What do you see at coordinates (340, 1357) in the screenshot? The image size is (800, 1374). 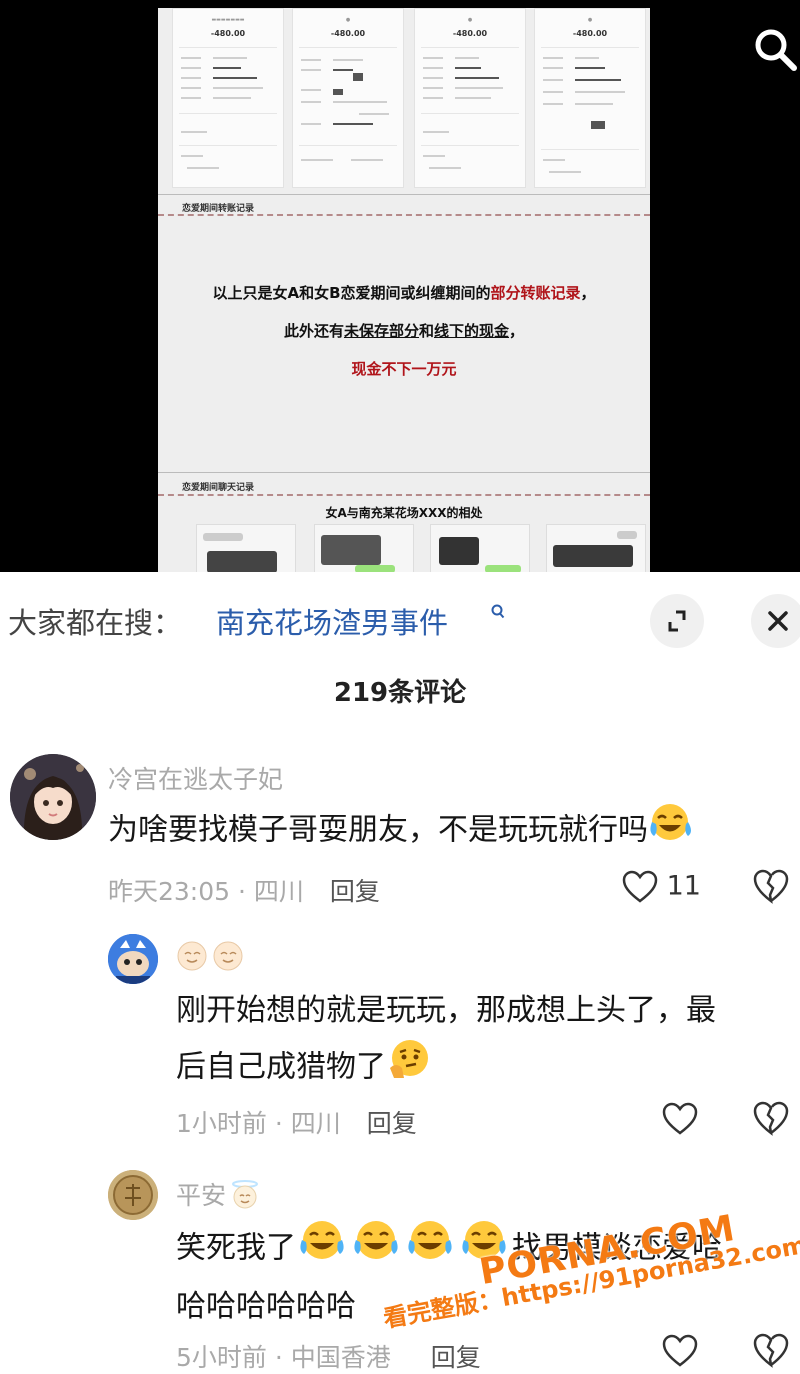 I see `comment-location: 中国香港` at bounding box center [340, 1357].